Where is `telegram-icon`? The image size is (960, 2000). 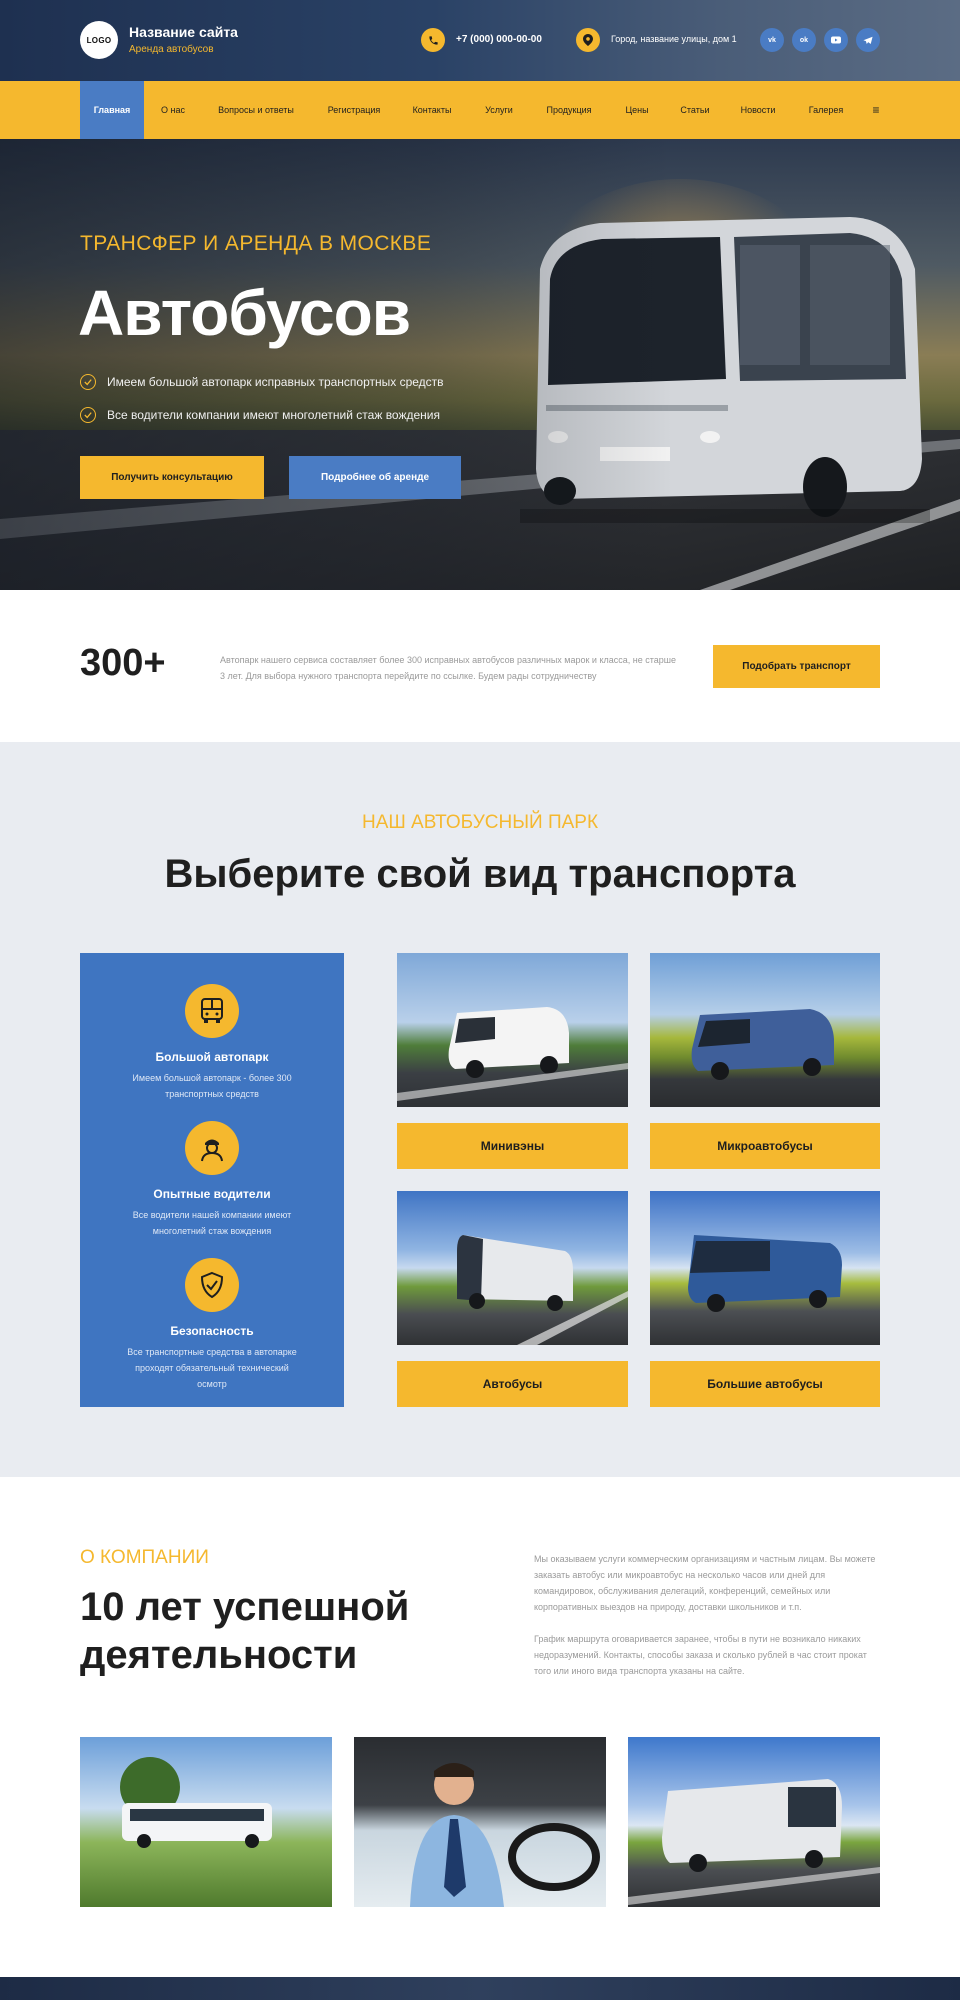
telegram-icon is located at coordinates (868, 40).